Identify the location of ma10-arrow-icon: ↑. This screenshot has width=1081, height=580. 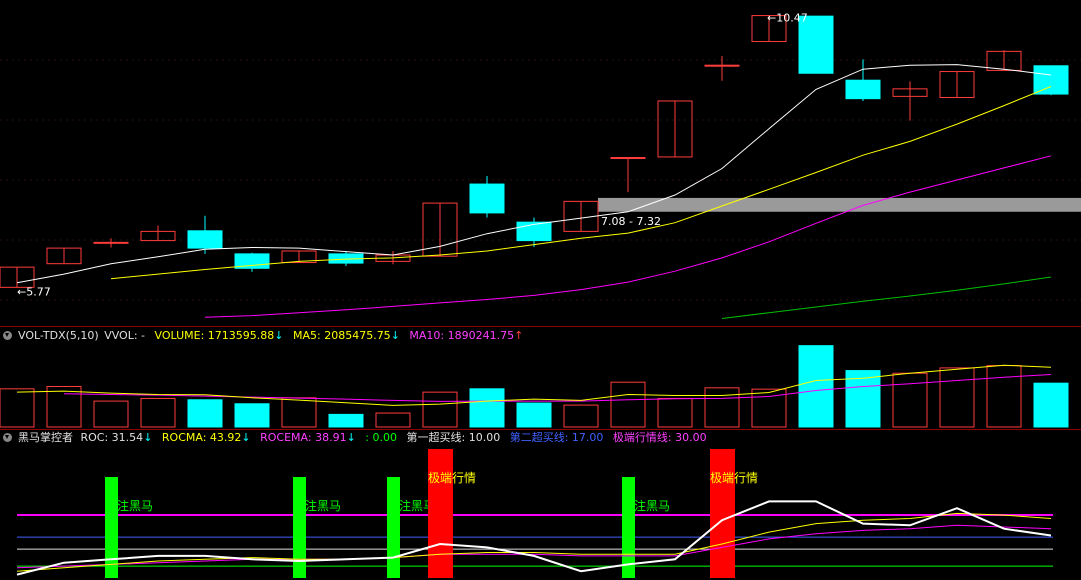
(519, 335).